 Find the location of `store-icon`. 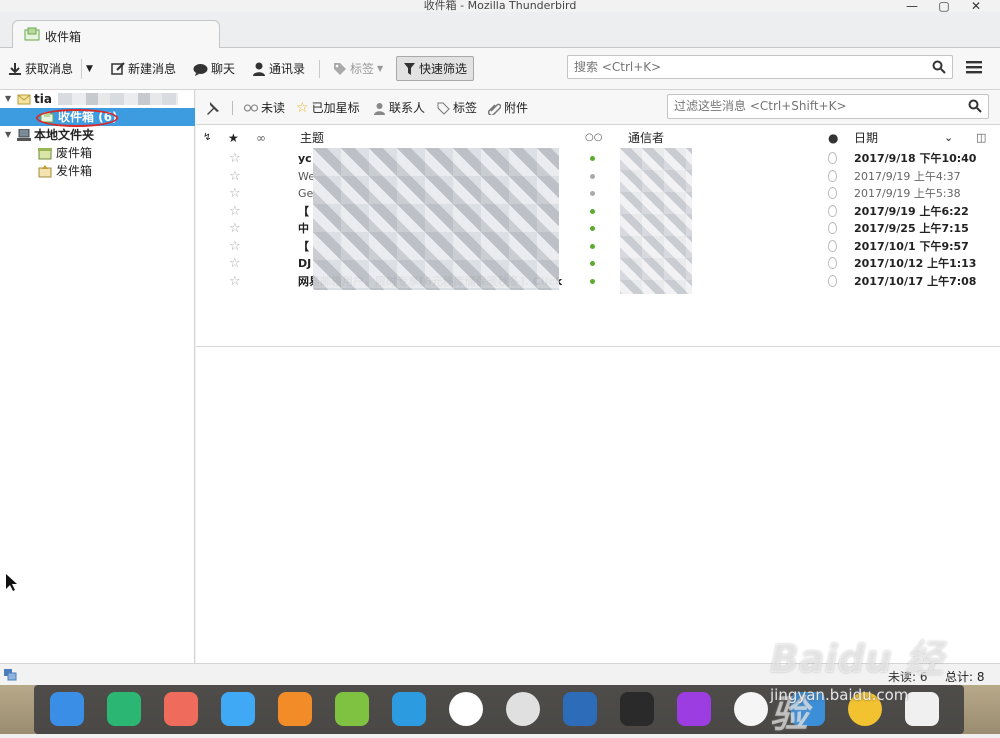

store-icon is located at coordinates (238, 709).